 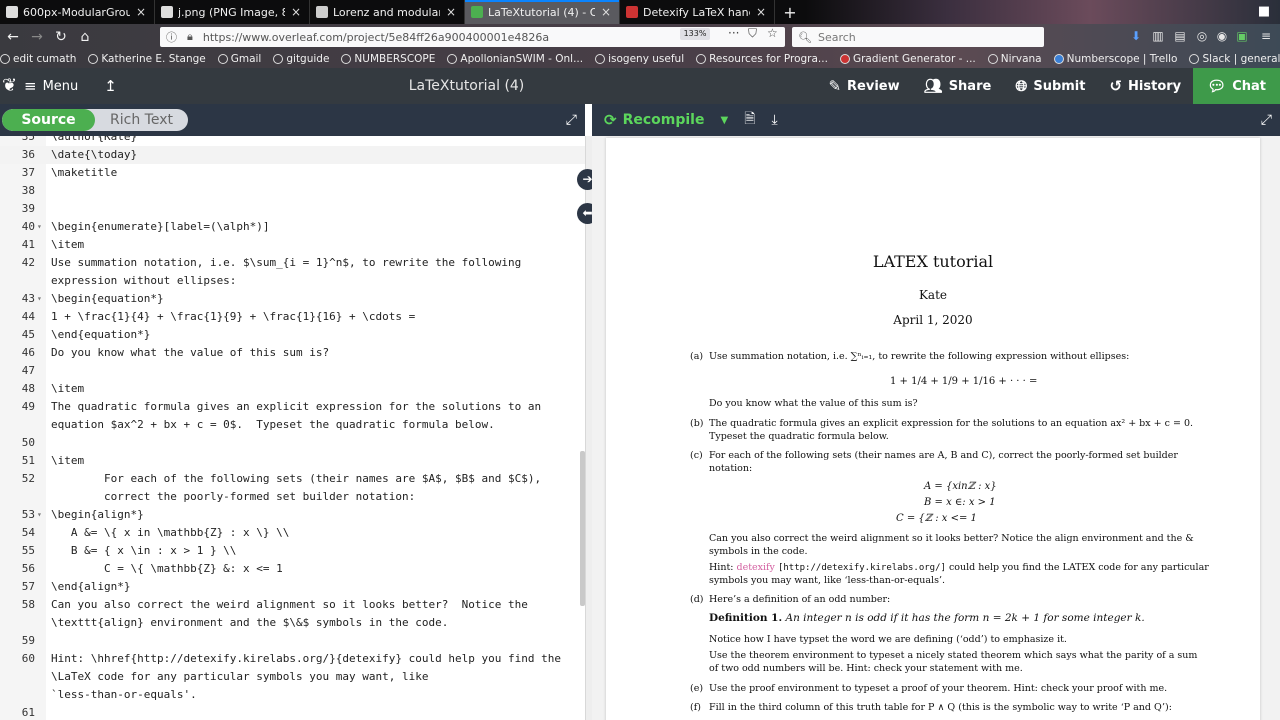 What do you see at coordinates (292, 551) in the screenshot?
I see `code-line: 55 B &= { x \in : x > 1 } \\` at bounding box center [292, 551].